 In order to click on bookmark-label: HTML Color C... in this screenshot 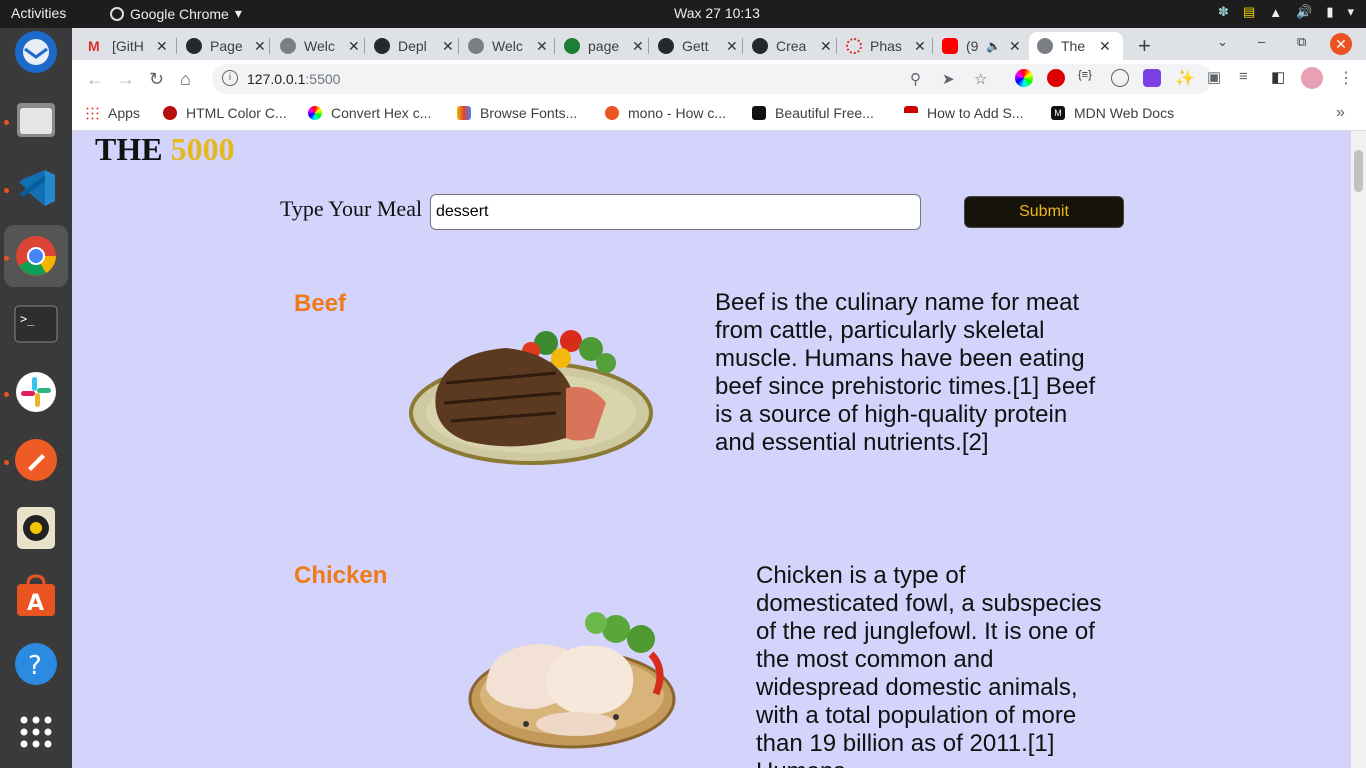, I will do `click(236, 113)`.